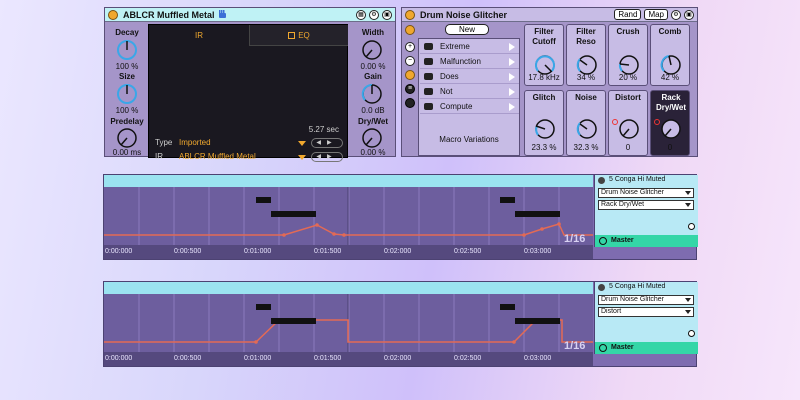 This screenshot has width=800, height=400. What do you see at coordinates (373, 66) in the screenshot?
I see `width-value: 0.00 %` at bounding box center [373, 66].